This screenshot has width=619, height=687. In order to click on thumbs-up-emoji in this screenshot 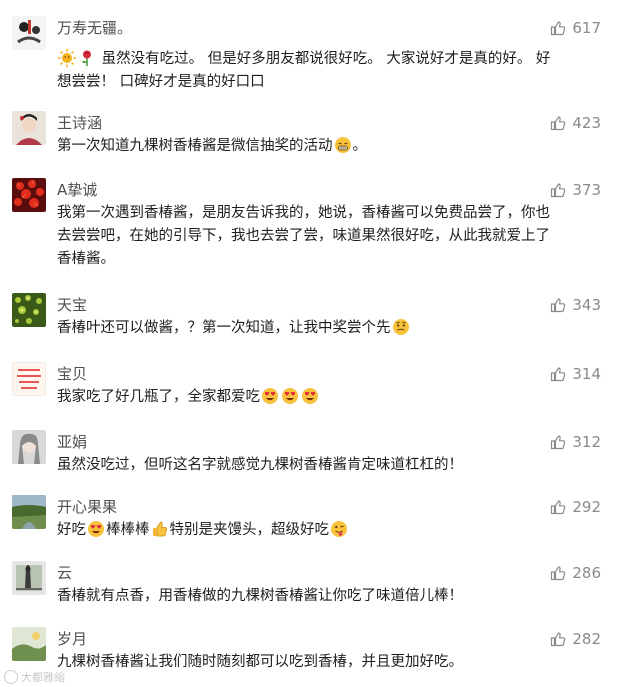, I will do `click(160, 529)`.